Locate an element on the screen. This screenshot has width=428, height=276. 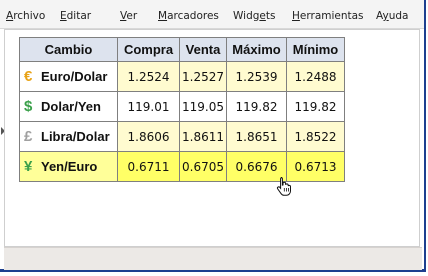
compra-cell: 0.6711 is located at coordinates (148, 166).